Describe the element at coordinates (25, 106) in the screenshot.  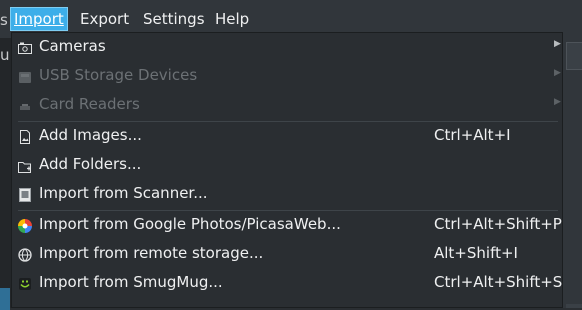
I see `card-reader-icon` at that location.